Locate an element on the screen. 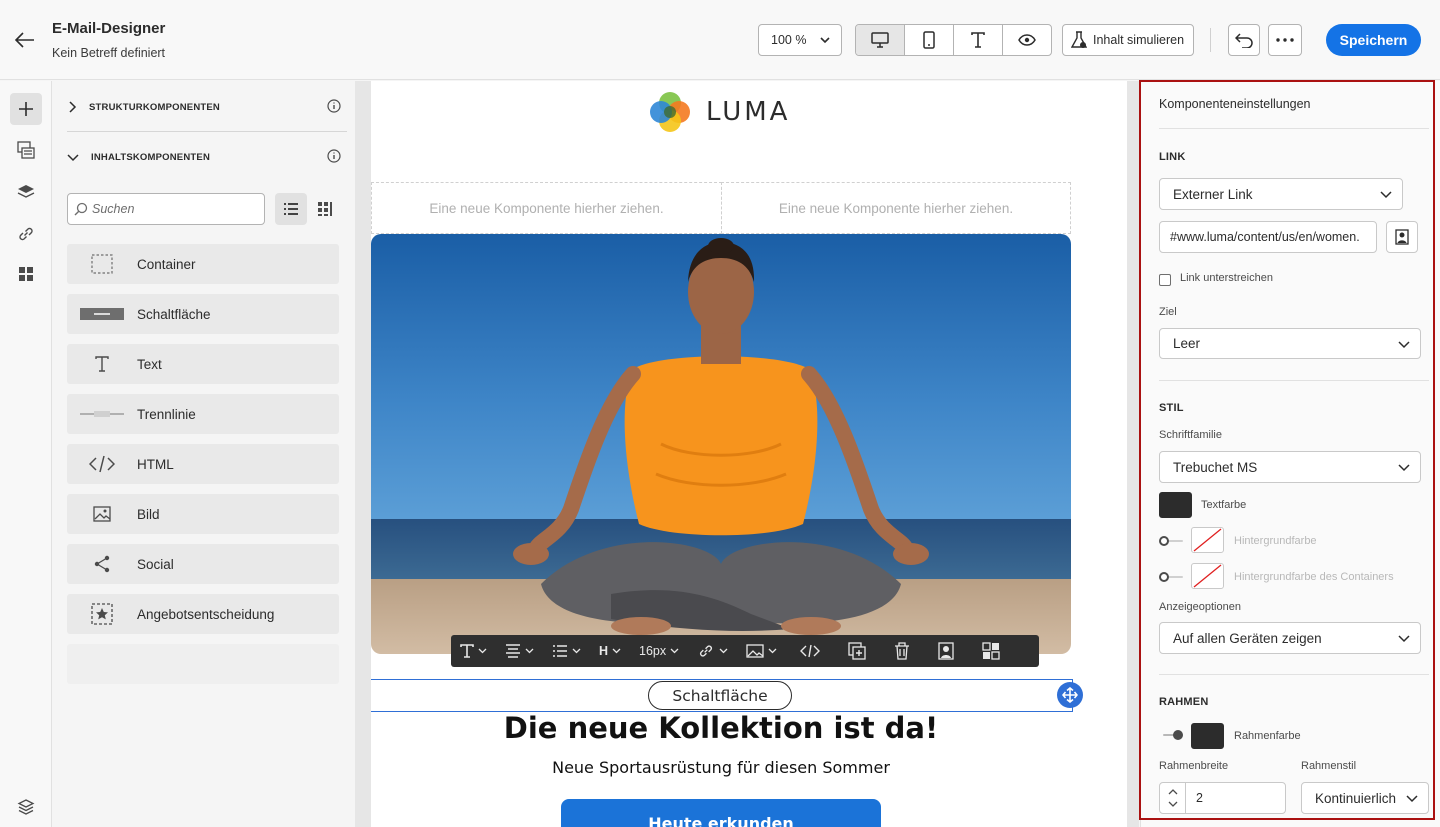  display-options-select: Auf allen Geräten zeigen is located at coordinates (1290, 638).